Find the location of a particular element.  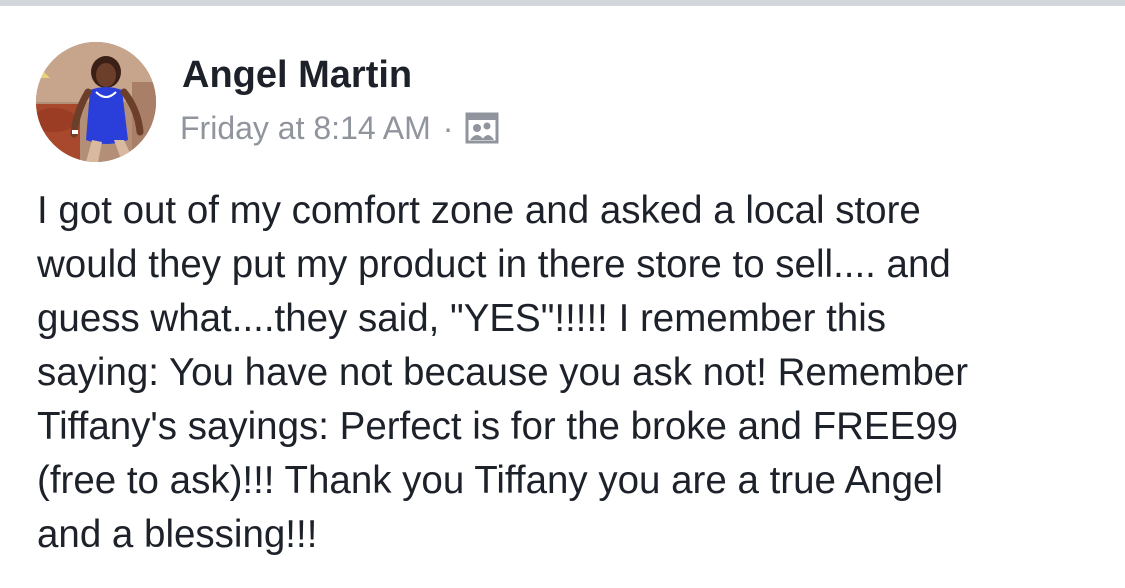

feed-divider is located at coordinates (562, 3).